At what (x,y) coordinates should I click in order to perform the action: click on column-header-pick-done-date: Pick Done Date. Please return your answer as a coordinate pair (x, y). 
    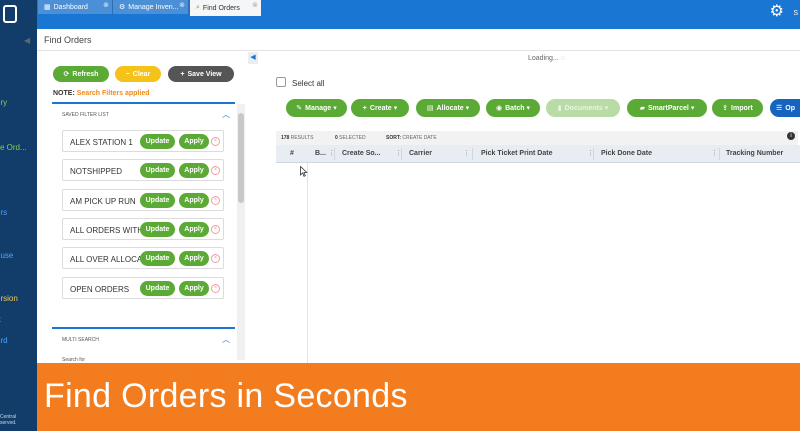
    Looking at the image, I should click on (626, 153).